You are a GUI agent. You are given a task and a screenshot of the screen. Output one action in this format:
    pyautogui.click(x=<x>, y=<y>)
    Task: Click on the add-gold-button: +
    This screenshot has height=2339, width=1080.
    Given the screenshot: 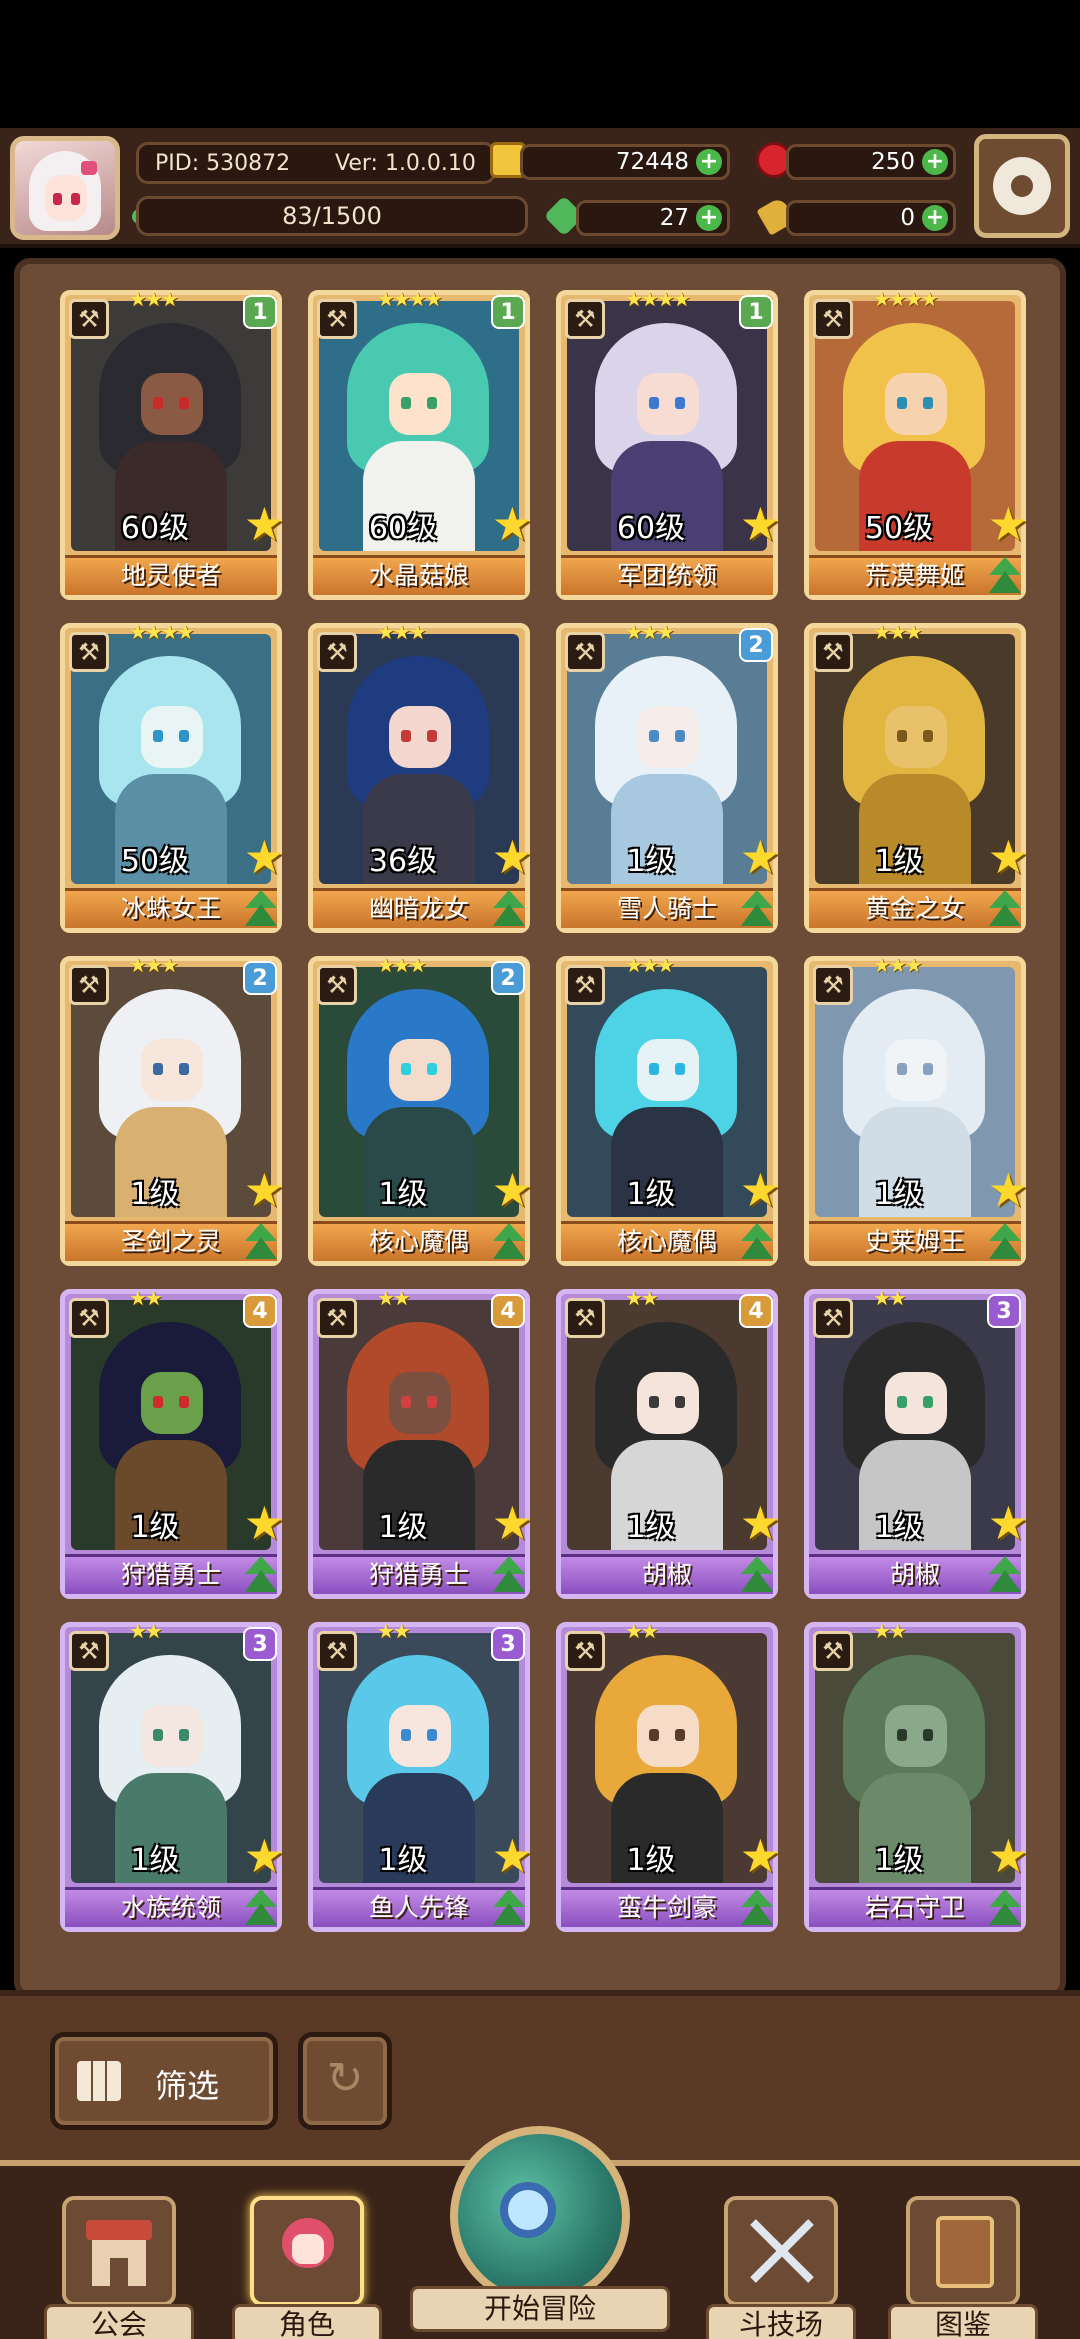 What is the action you would take?
    pyautogui.click(x=709, y=162)
    